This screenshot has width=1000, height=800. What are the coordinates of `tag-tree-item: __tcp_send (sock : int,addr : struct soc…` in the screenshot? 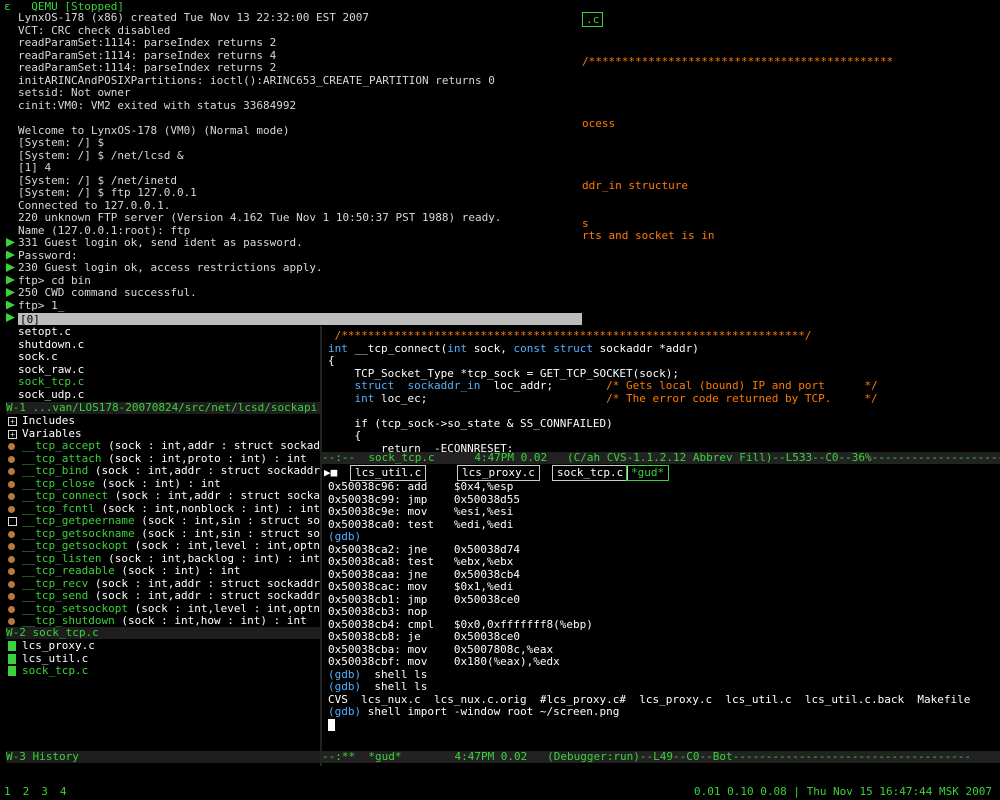 It's located at (164, 596).